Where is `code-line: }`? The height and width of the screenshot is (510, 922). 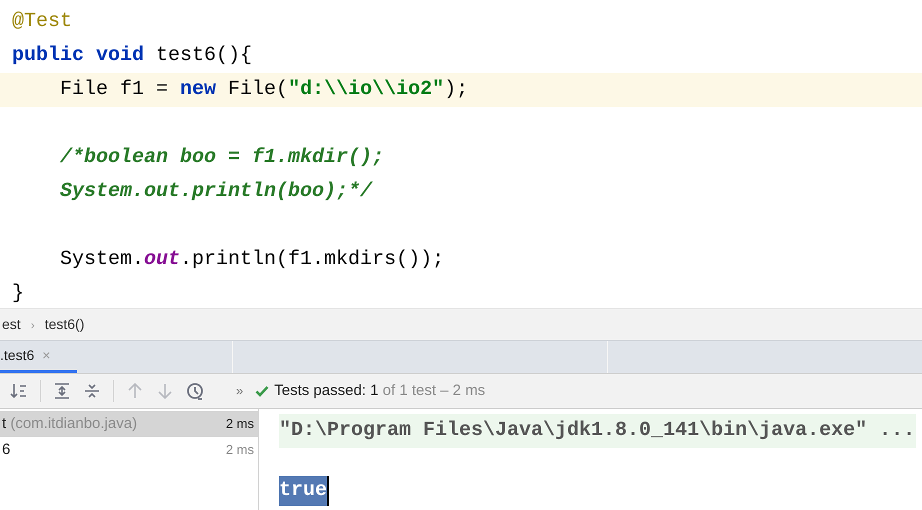
code-line: } is located at coordinates (18, 294).